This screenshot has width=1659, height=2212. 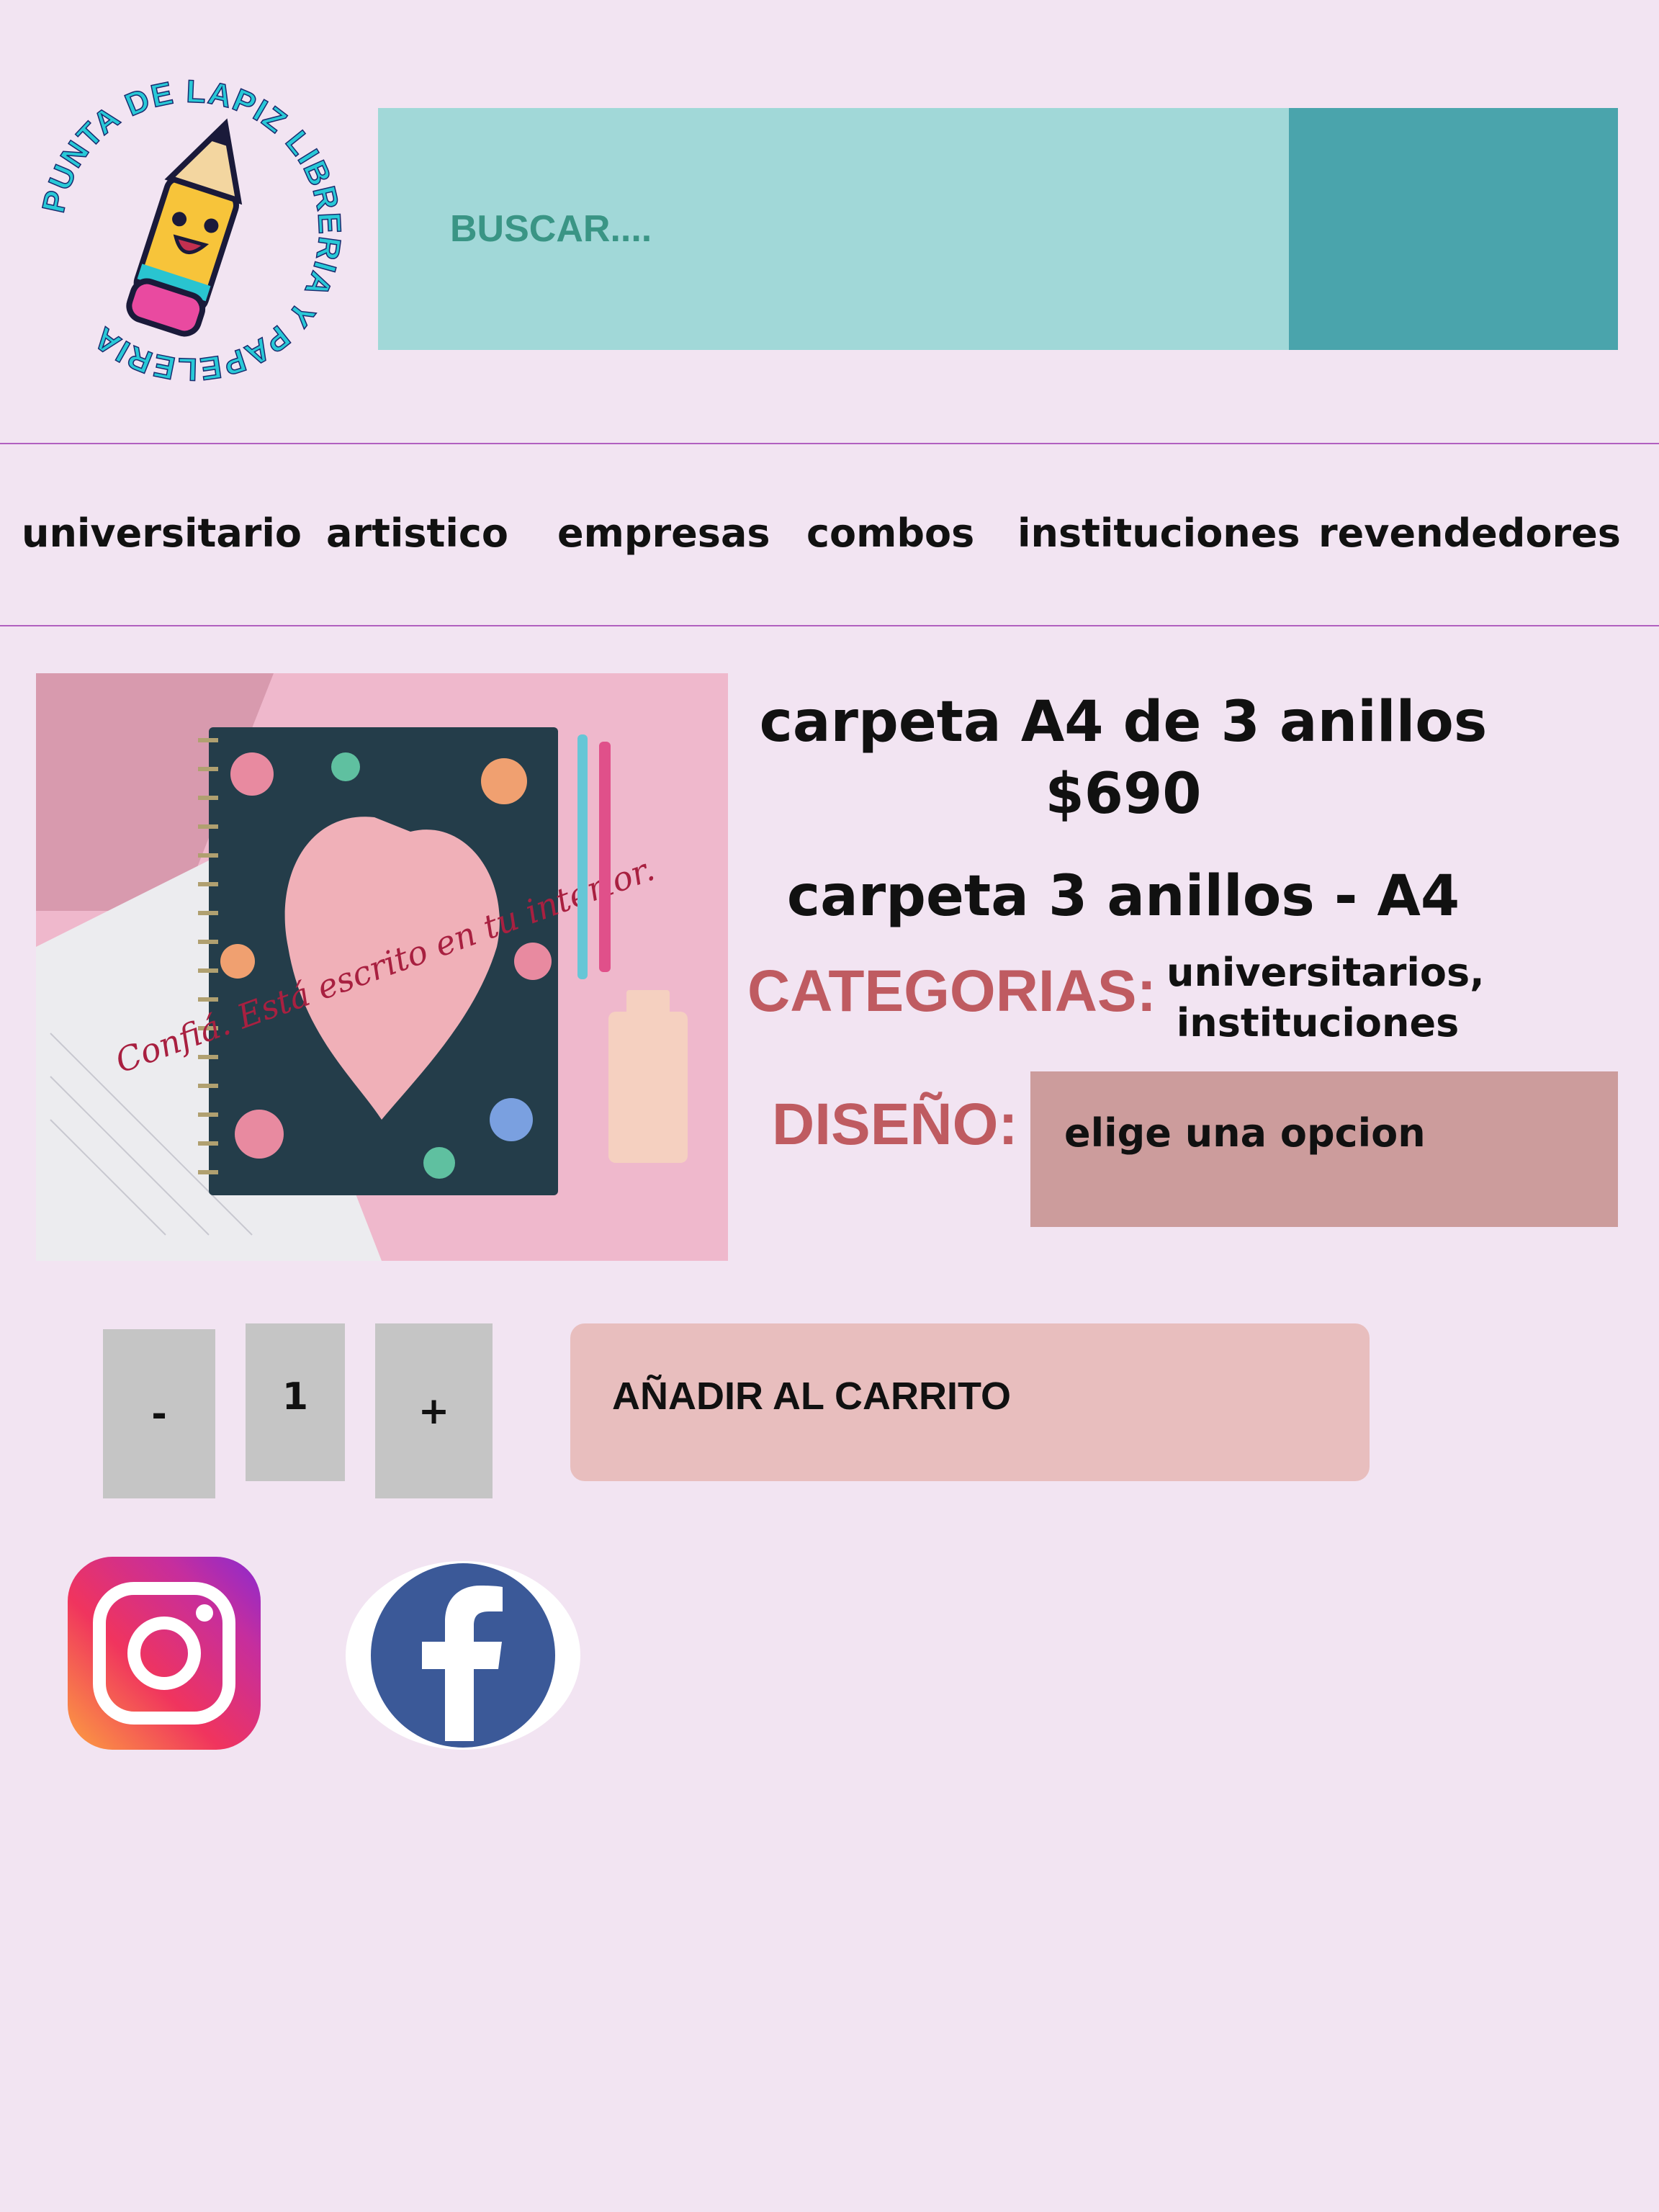 What do you see at coordinates (829, 625) in the screenshot?
I see `nav-divider-bottom` at bounding box center [829, 625].